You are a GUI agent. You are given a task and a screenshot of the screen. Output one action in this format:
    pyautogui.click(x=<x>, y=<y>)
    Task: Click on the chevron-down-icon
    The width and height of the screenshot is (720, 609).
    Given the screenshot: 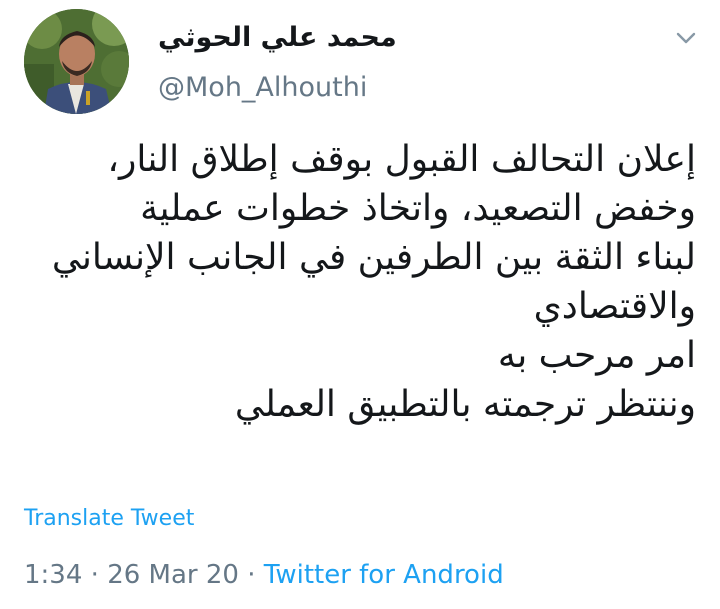 What is the action you would take?
    pyautogui.click(x=686, y=38)
    